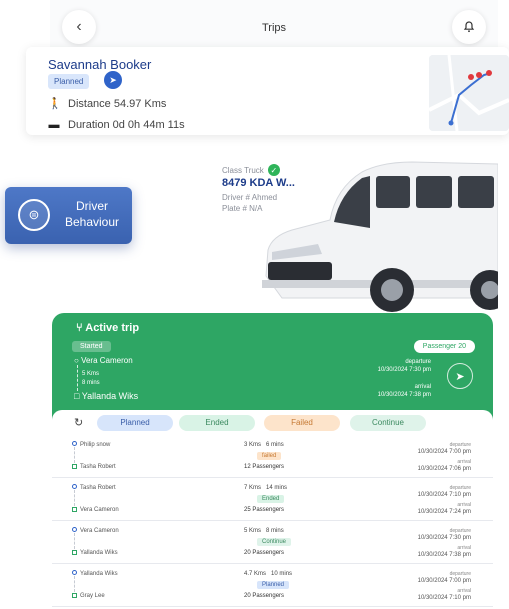 Image resolution: width=509 pixels, height=609 pixels. Describe the element at coordinates (264, 467) in the screenshot. I see `trip-passengers: 12 Passengers` at that location.